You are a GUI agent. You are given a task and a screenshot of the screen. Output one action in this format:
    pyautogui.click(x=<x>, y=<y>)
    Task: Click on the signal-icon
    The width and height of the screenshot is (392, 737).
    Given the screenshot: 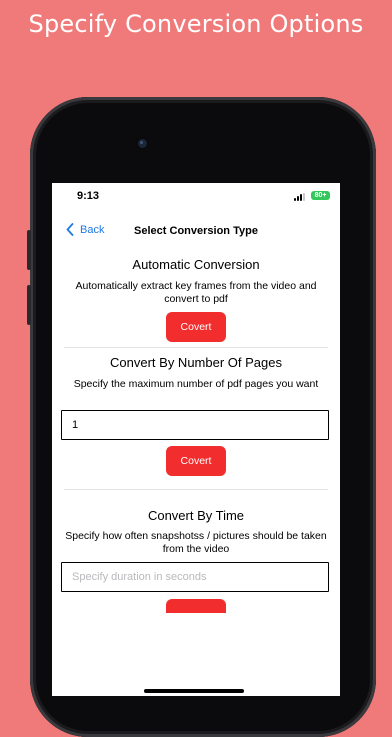 What is the action you would take?
    pyautogui.click(x=301, y=197)
    